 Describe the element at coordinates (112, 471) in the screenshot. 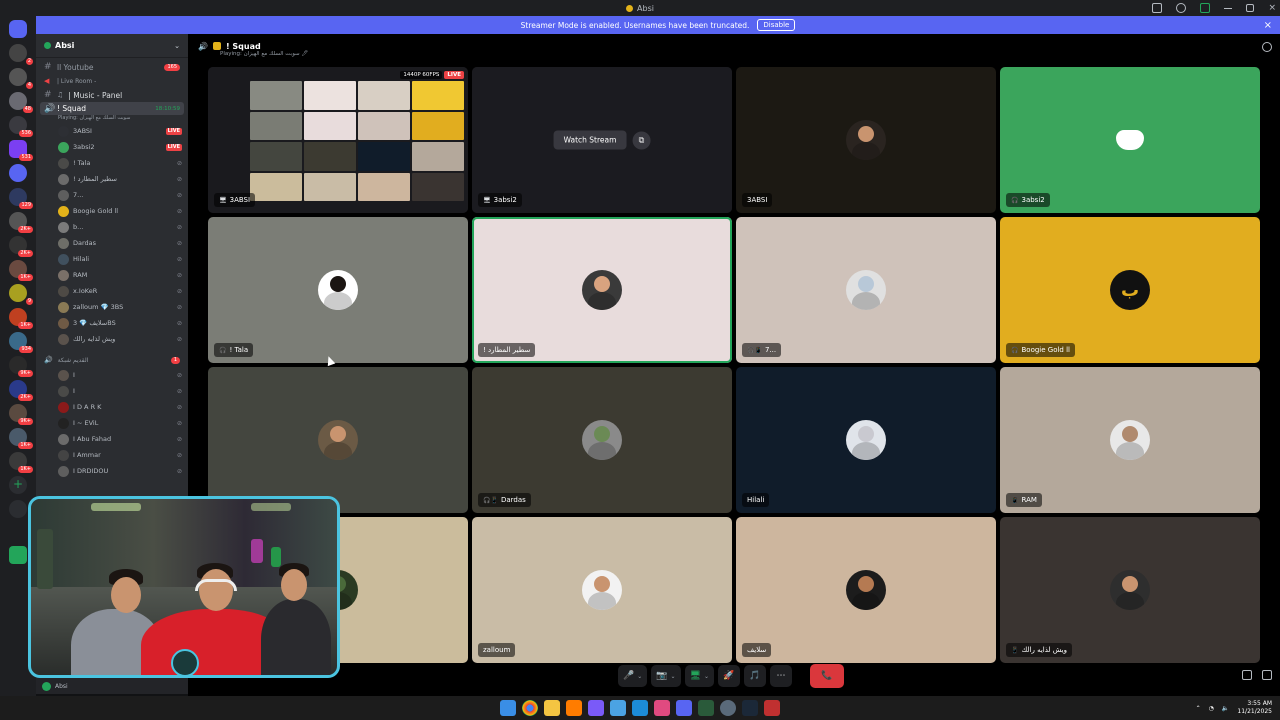

I see `voice-member: I DRDIDOU ⊘` at that location.